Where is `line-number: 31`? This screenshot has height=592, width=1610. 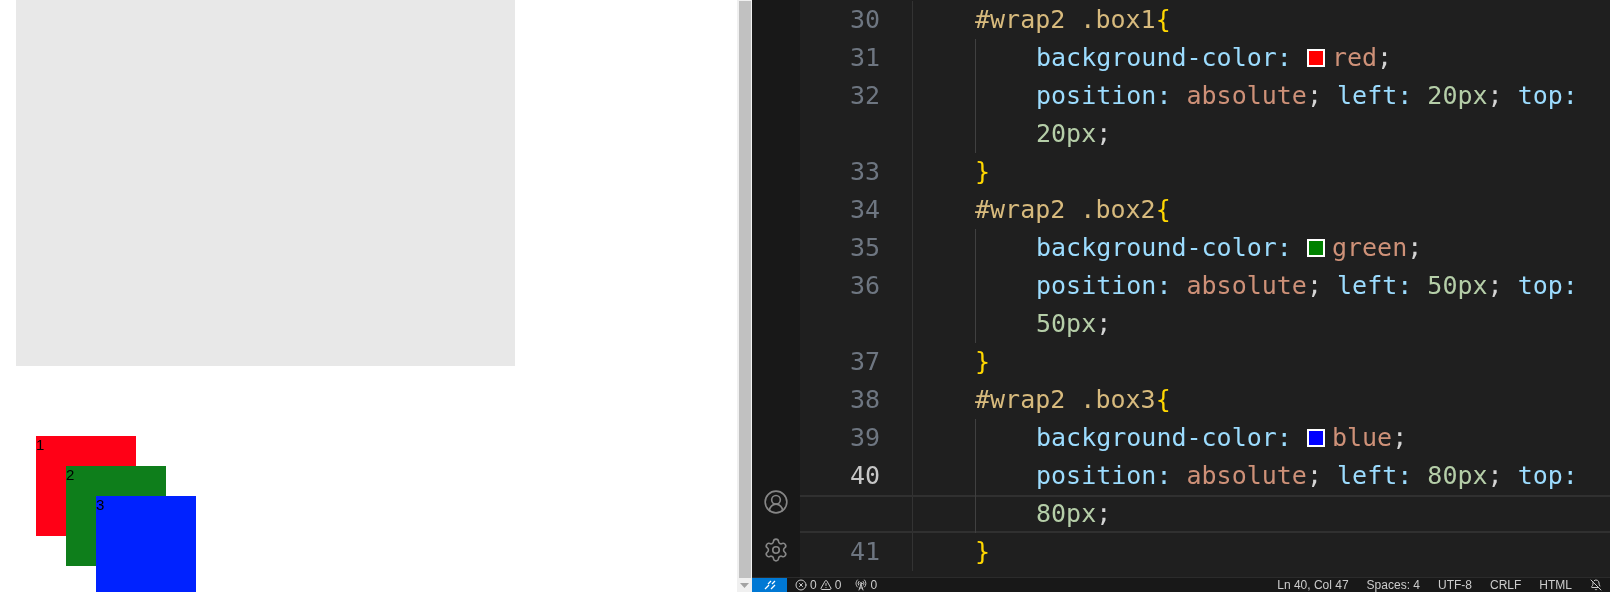 line-number: 31 is located at coordinates (864, 58).